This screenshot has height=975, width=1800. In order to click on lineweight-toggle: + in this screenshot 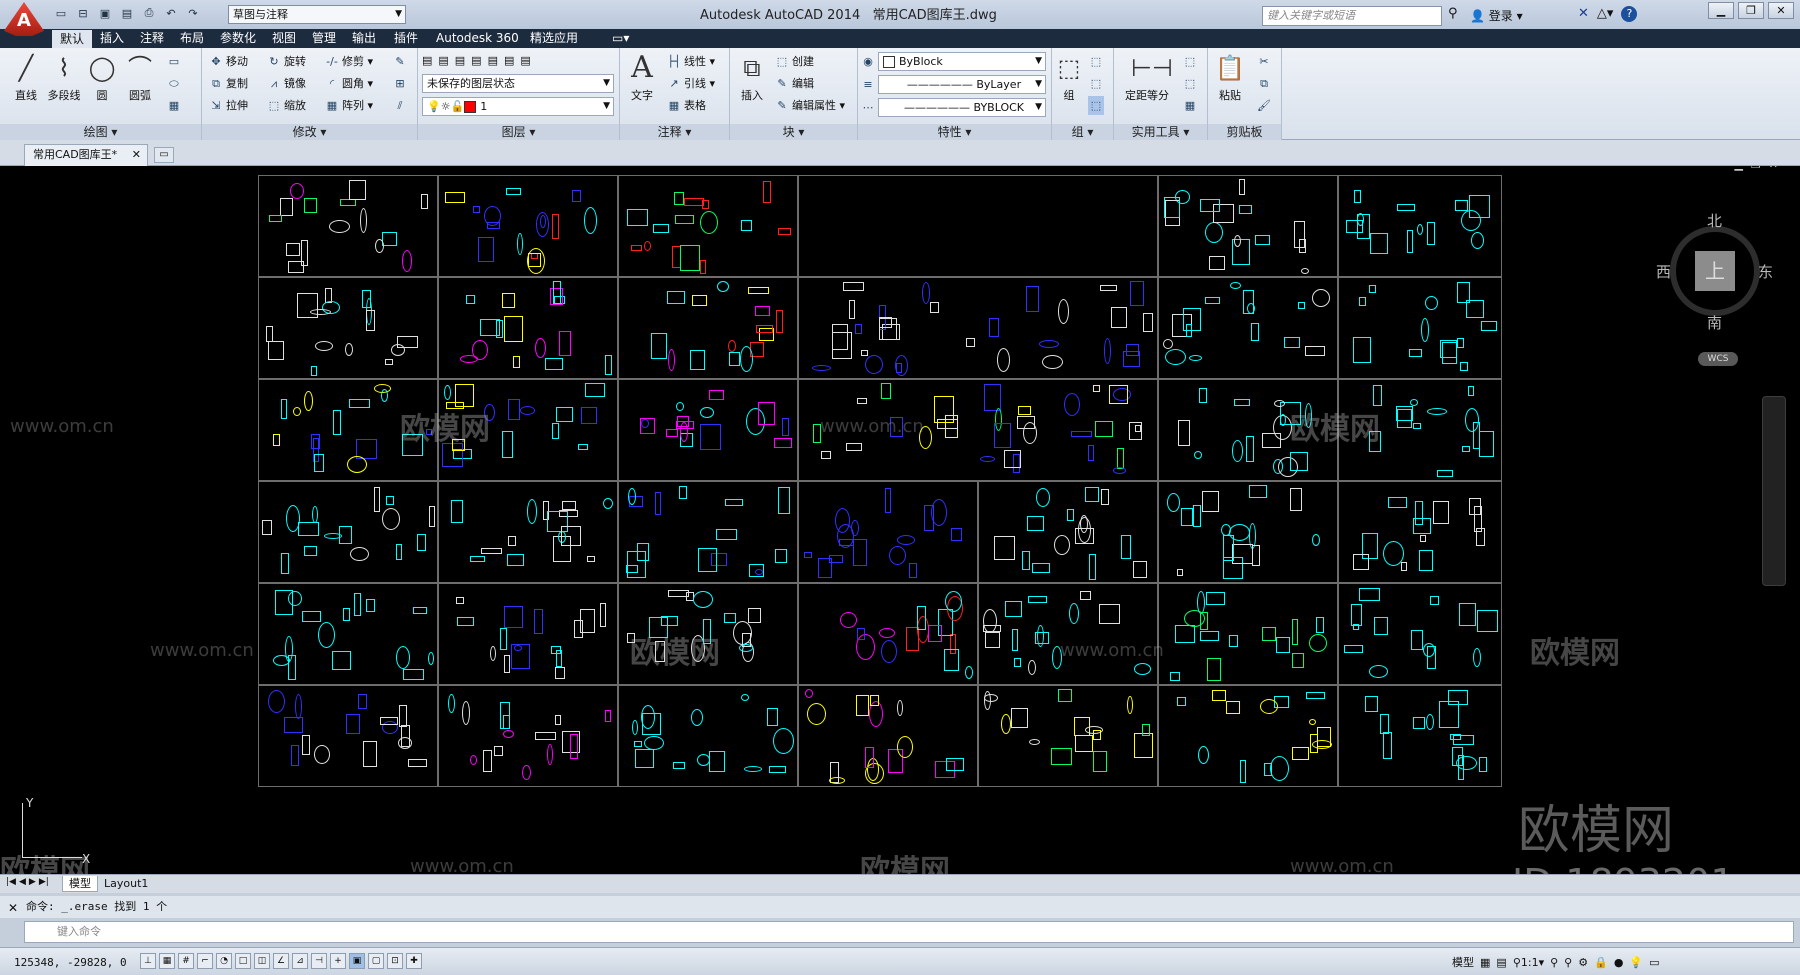, I will do `click(338, 961)`.